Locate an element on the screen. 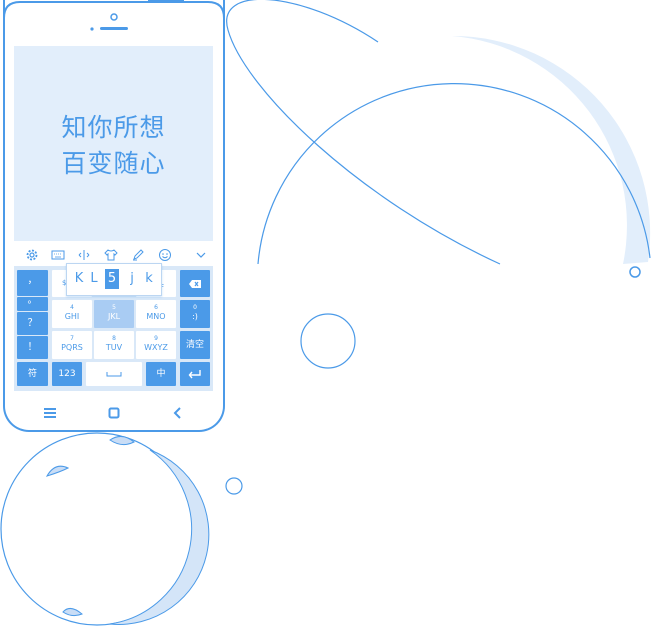 This screenshot has width=660, height=630. key-exclaim: ！ is located at coordinates (32, 347).